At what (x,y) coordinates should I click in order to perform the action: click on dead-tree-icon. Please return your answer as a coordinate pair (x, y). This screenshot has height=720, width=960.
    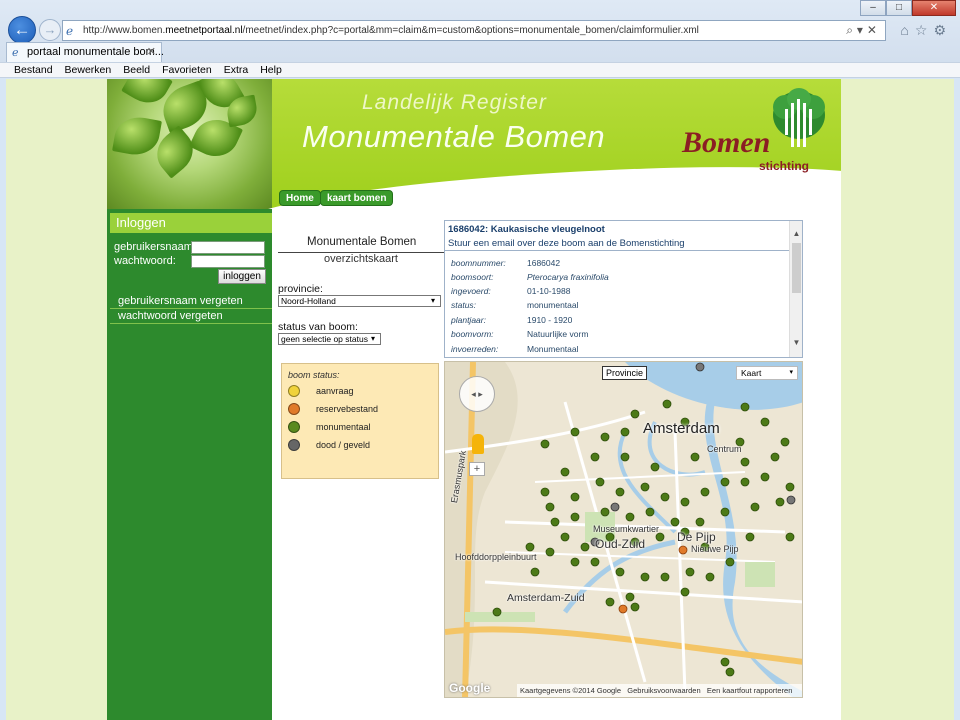
    Looking at the image, I should click on (294, 445).